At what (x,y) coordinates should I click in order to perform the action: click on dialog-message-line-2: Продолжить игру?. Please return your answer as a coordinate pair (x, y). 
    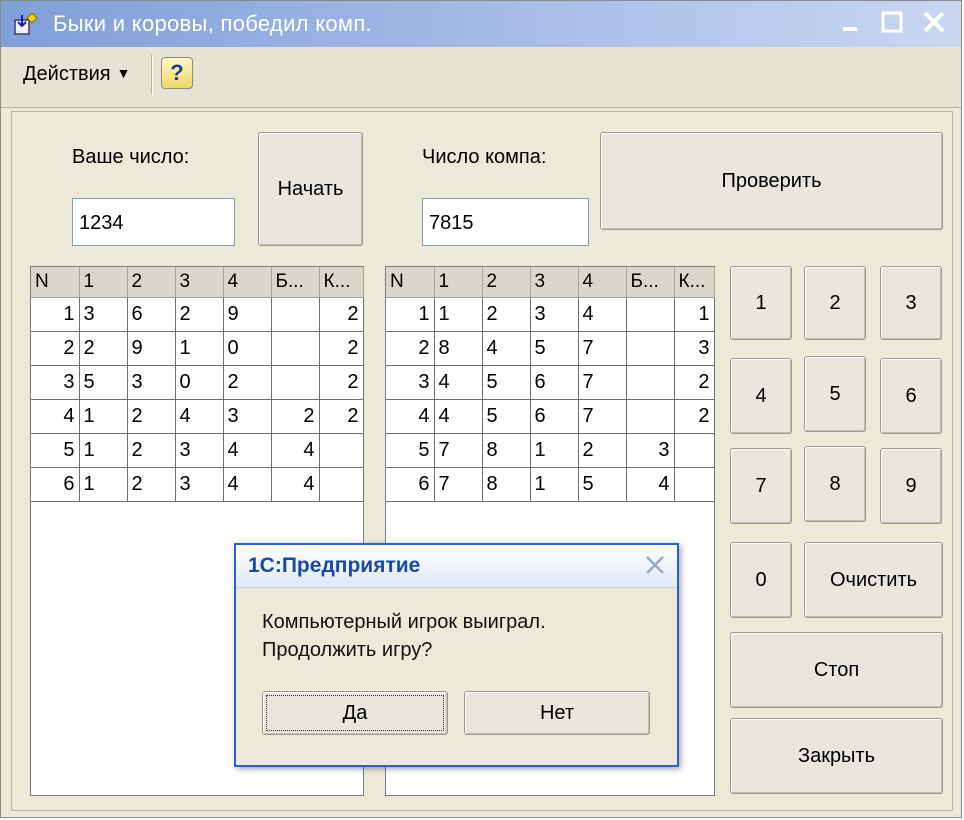
    Looking at the image, I should click on (347, 650).